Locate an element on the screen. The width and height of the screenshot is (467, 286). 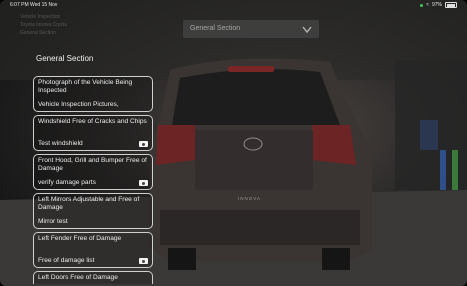
battery-percent: 97% is located at coordinates (436, 5).